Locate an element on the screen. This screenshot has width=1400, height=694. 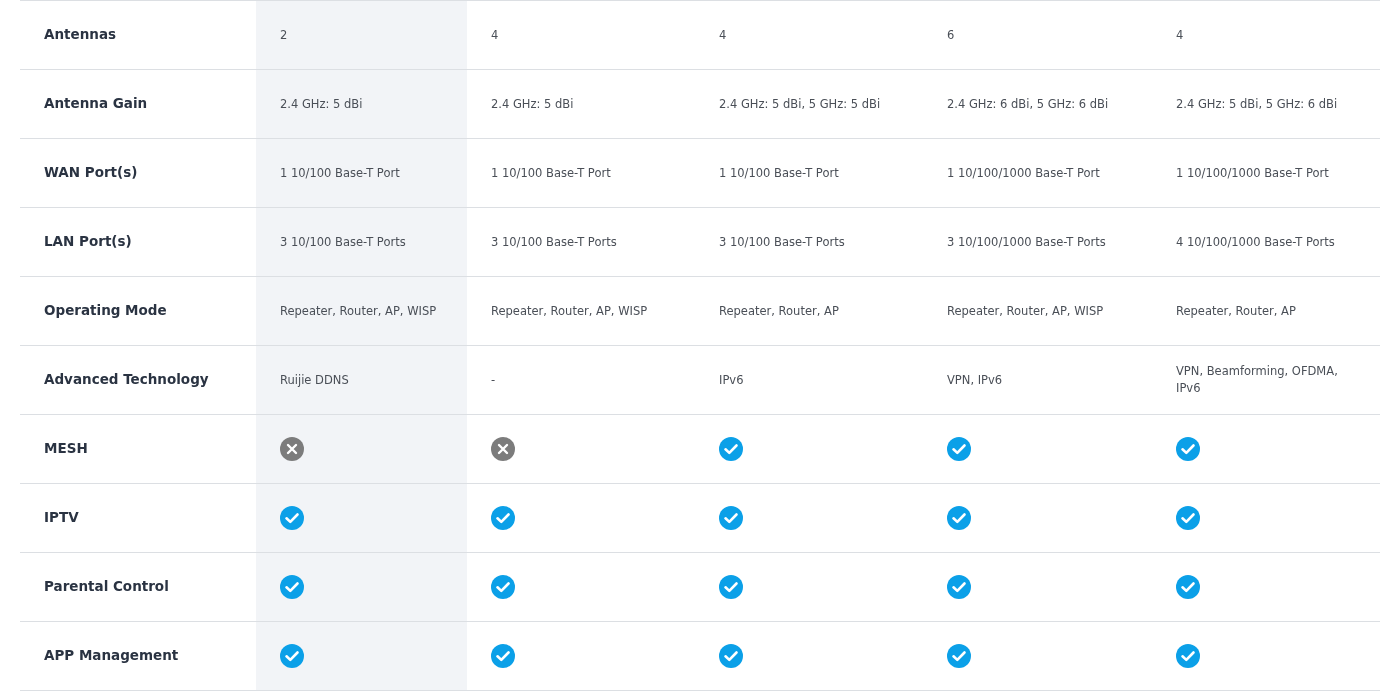
table-cell: 2 is located at coordinates (284, 35).